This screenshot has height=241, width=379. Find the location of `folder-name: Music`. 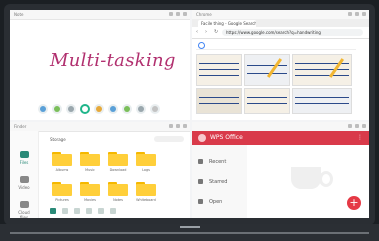

folder-name: Music is located at coordinates (90, 170).